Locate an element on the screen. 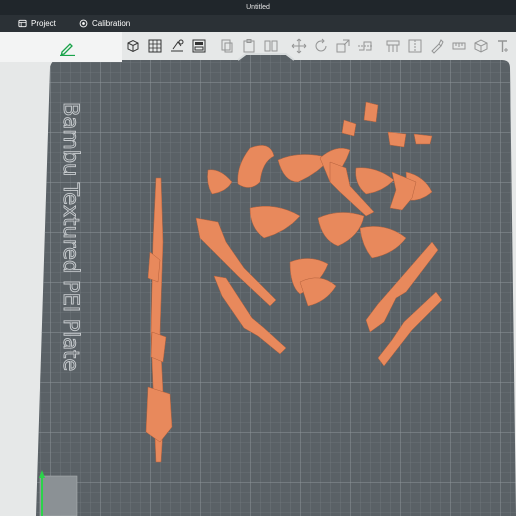 The height and width of the screenshot is (516, 516). tab-project-label: Project is located at coordinates (43, 23).